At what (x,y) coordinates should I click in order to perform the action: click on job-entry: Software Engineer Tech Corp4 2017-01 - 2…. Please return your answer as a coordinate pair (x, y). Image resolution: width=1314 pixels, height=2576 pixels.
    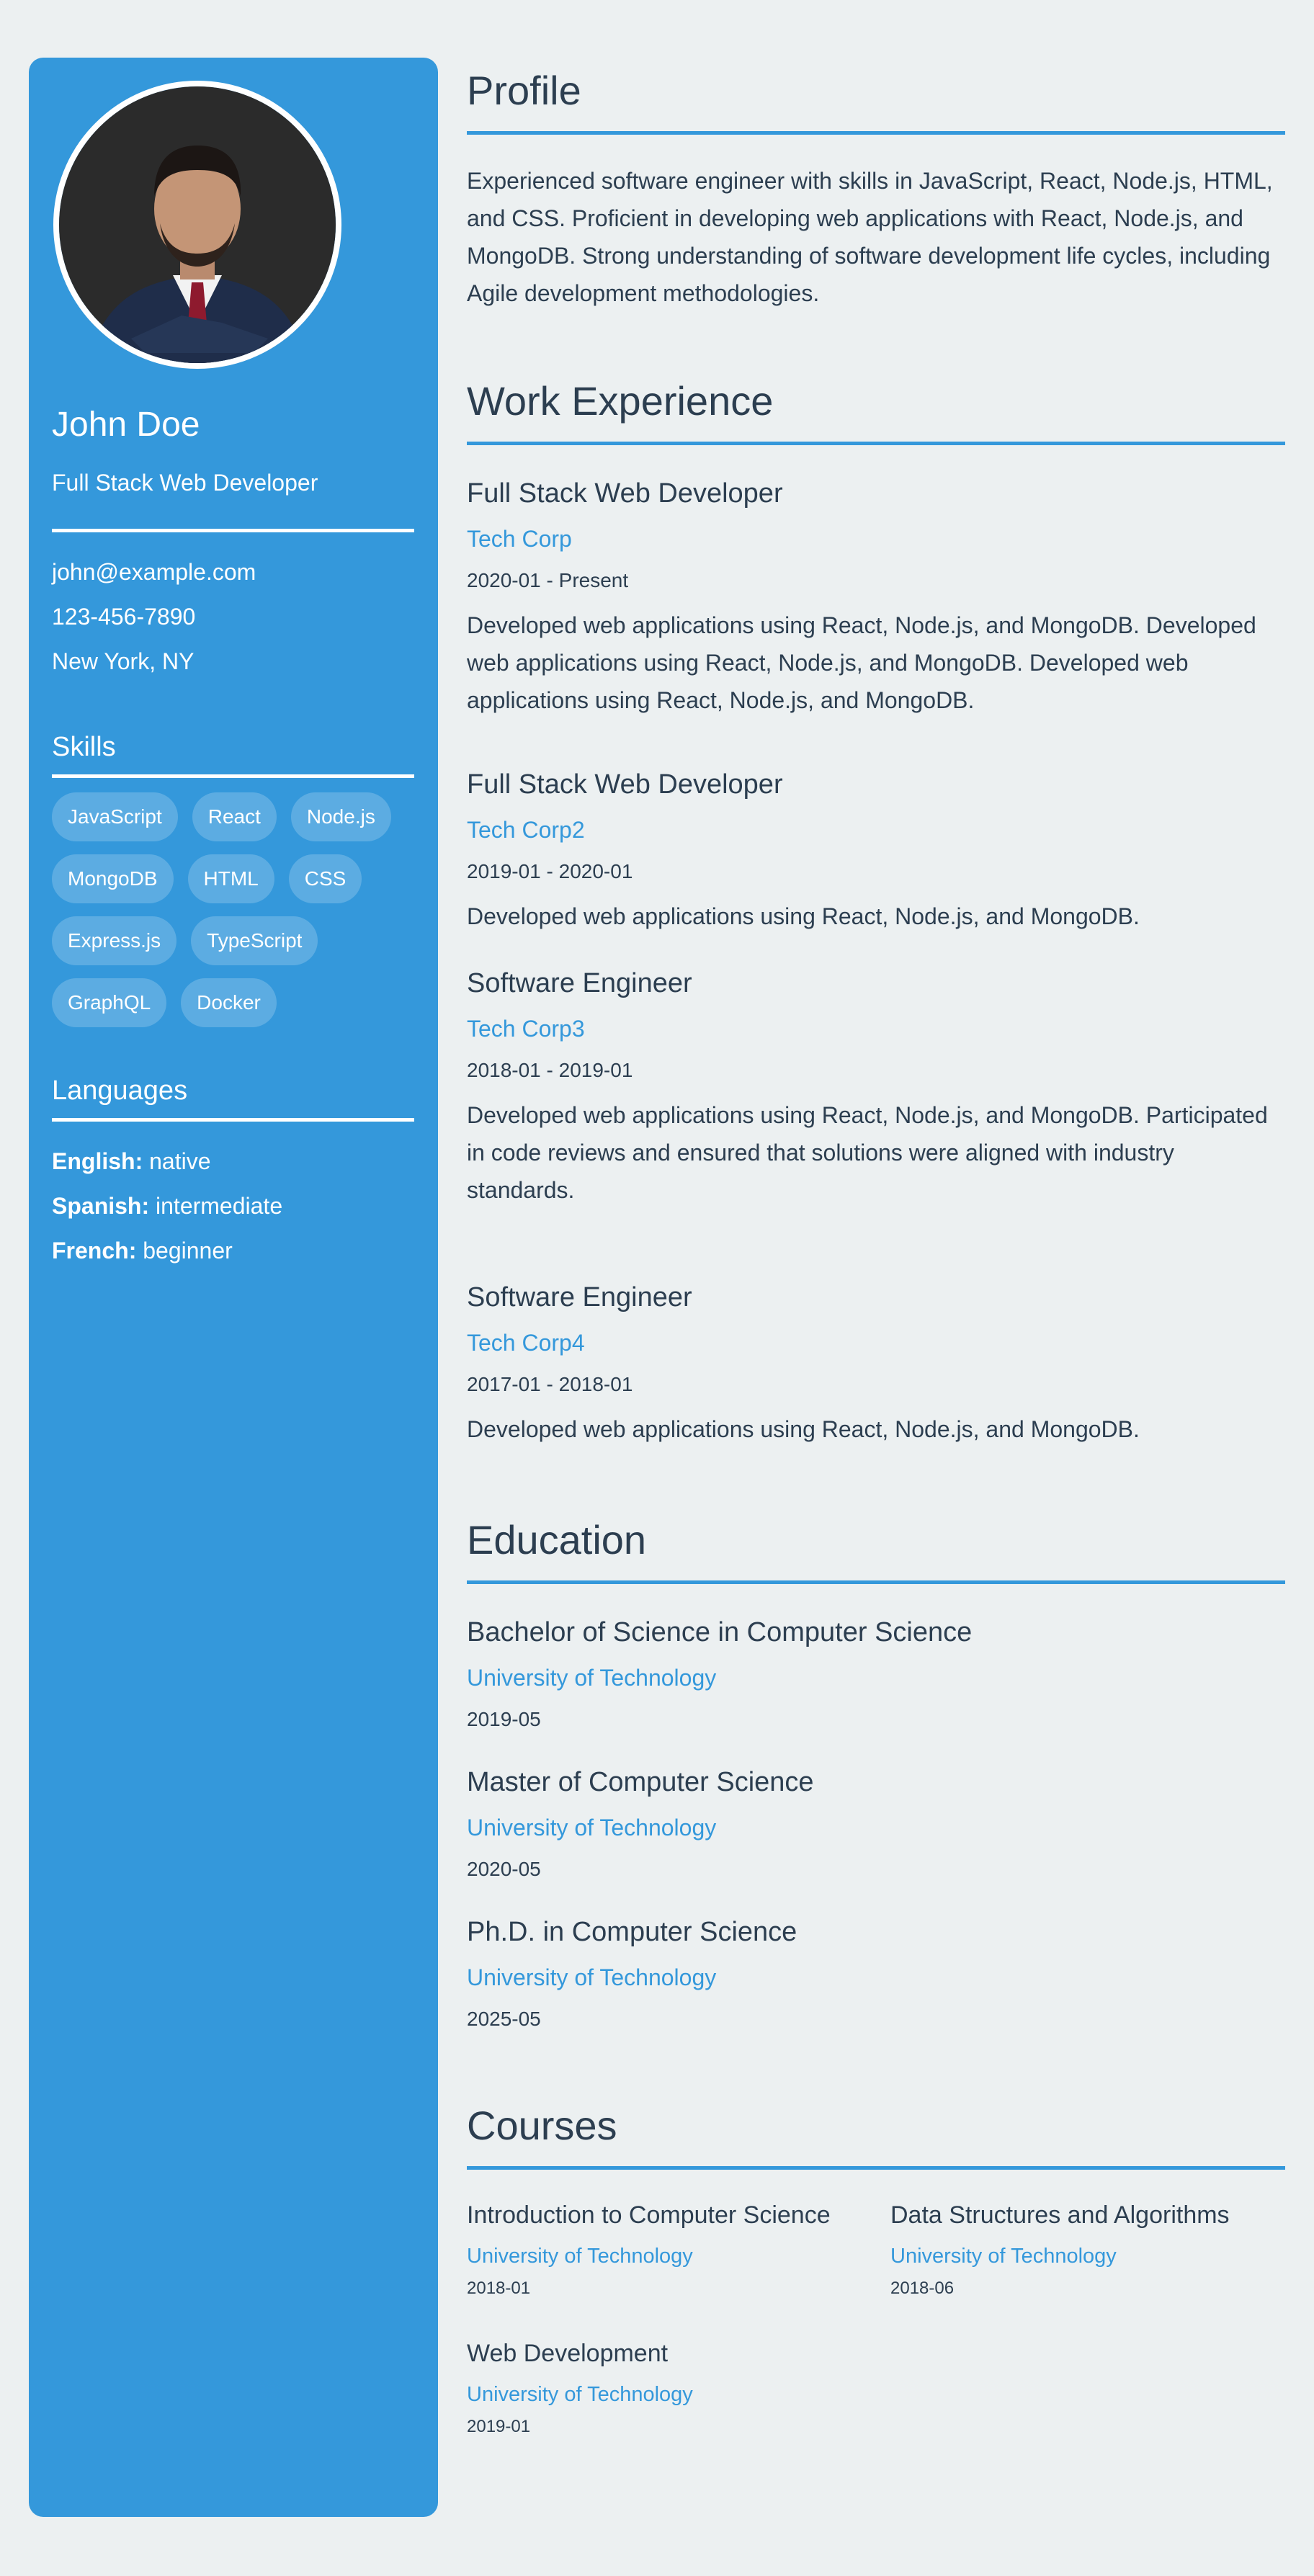
    Looking at the image, I should click on (876, 1363).